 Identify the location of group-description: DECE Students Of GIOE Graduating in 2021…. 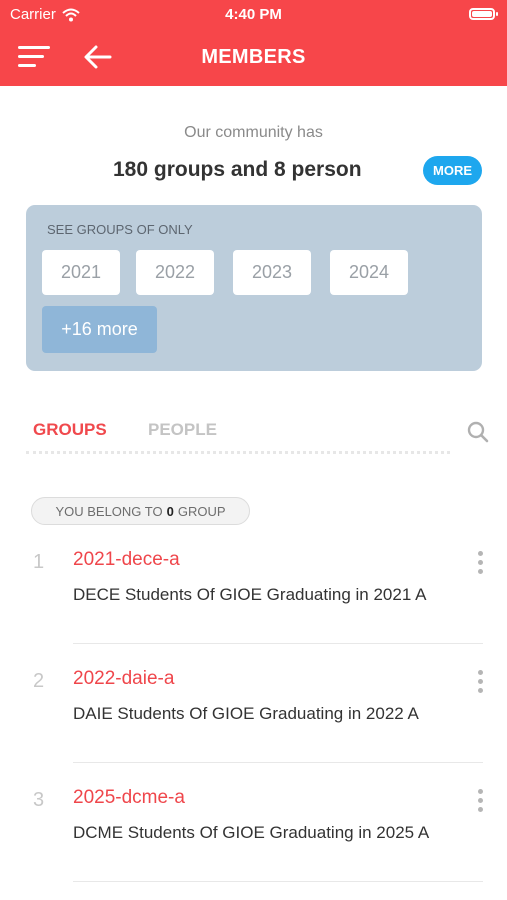
(250, 594).